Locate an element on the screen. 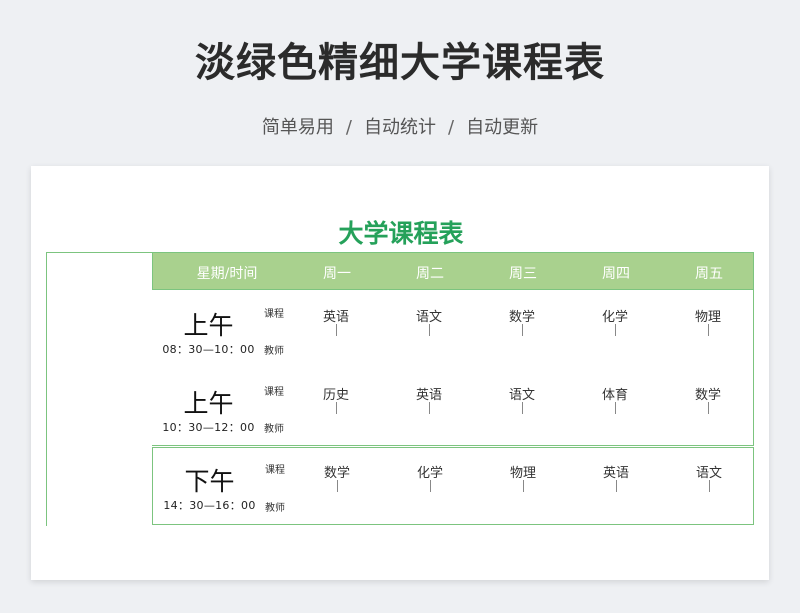  course-cell: 体育 is located at coordinates (615, 393).